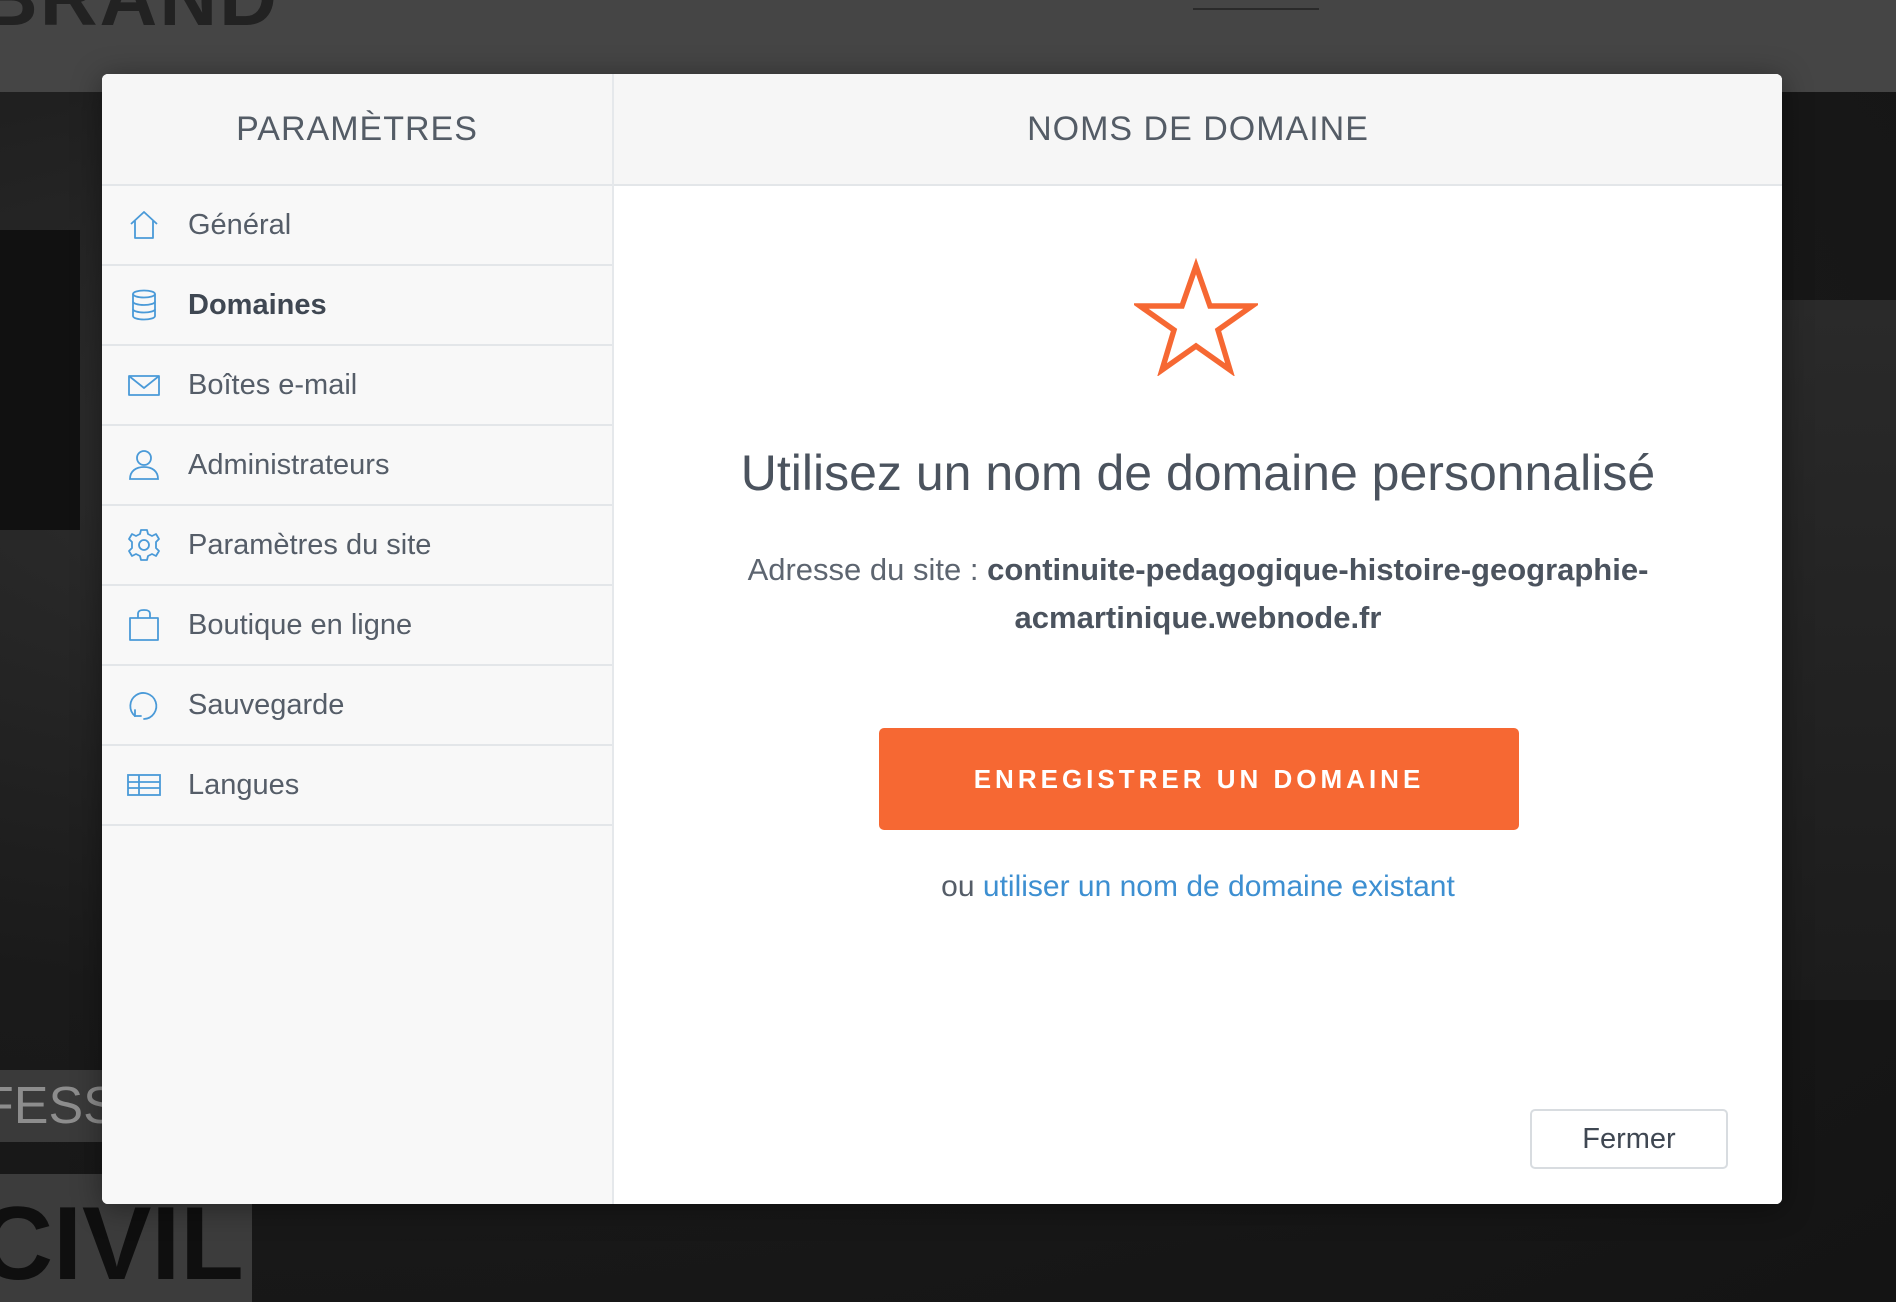  Describe the element at coordinates (144, 305) in the screenshot. I see `database-icon` at that location.